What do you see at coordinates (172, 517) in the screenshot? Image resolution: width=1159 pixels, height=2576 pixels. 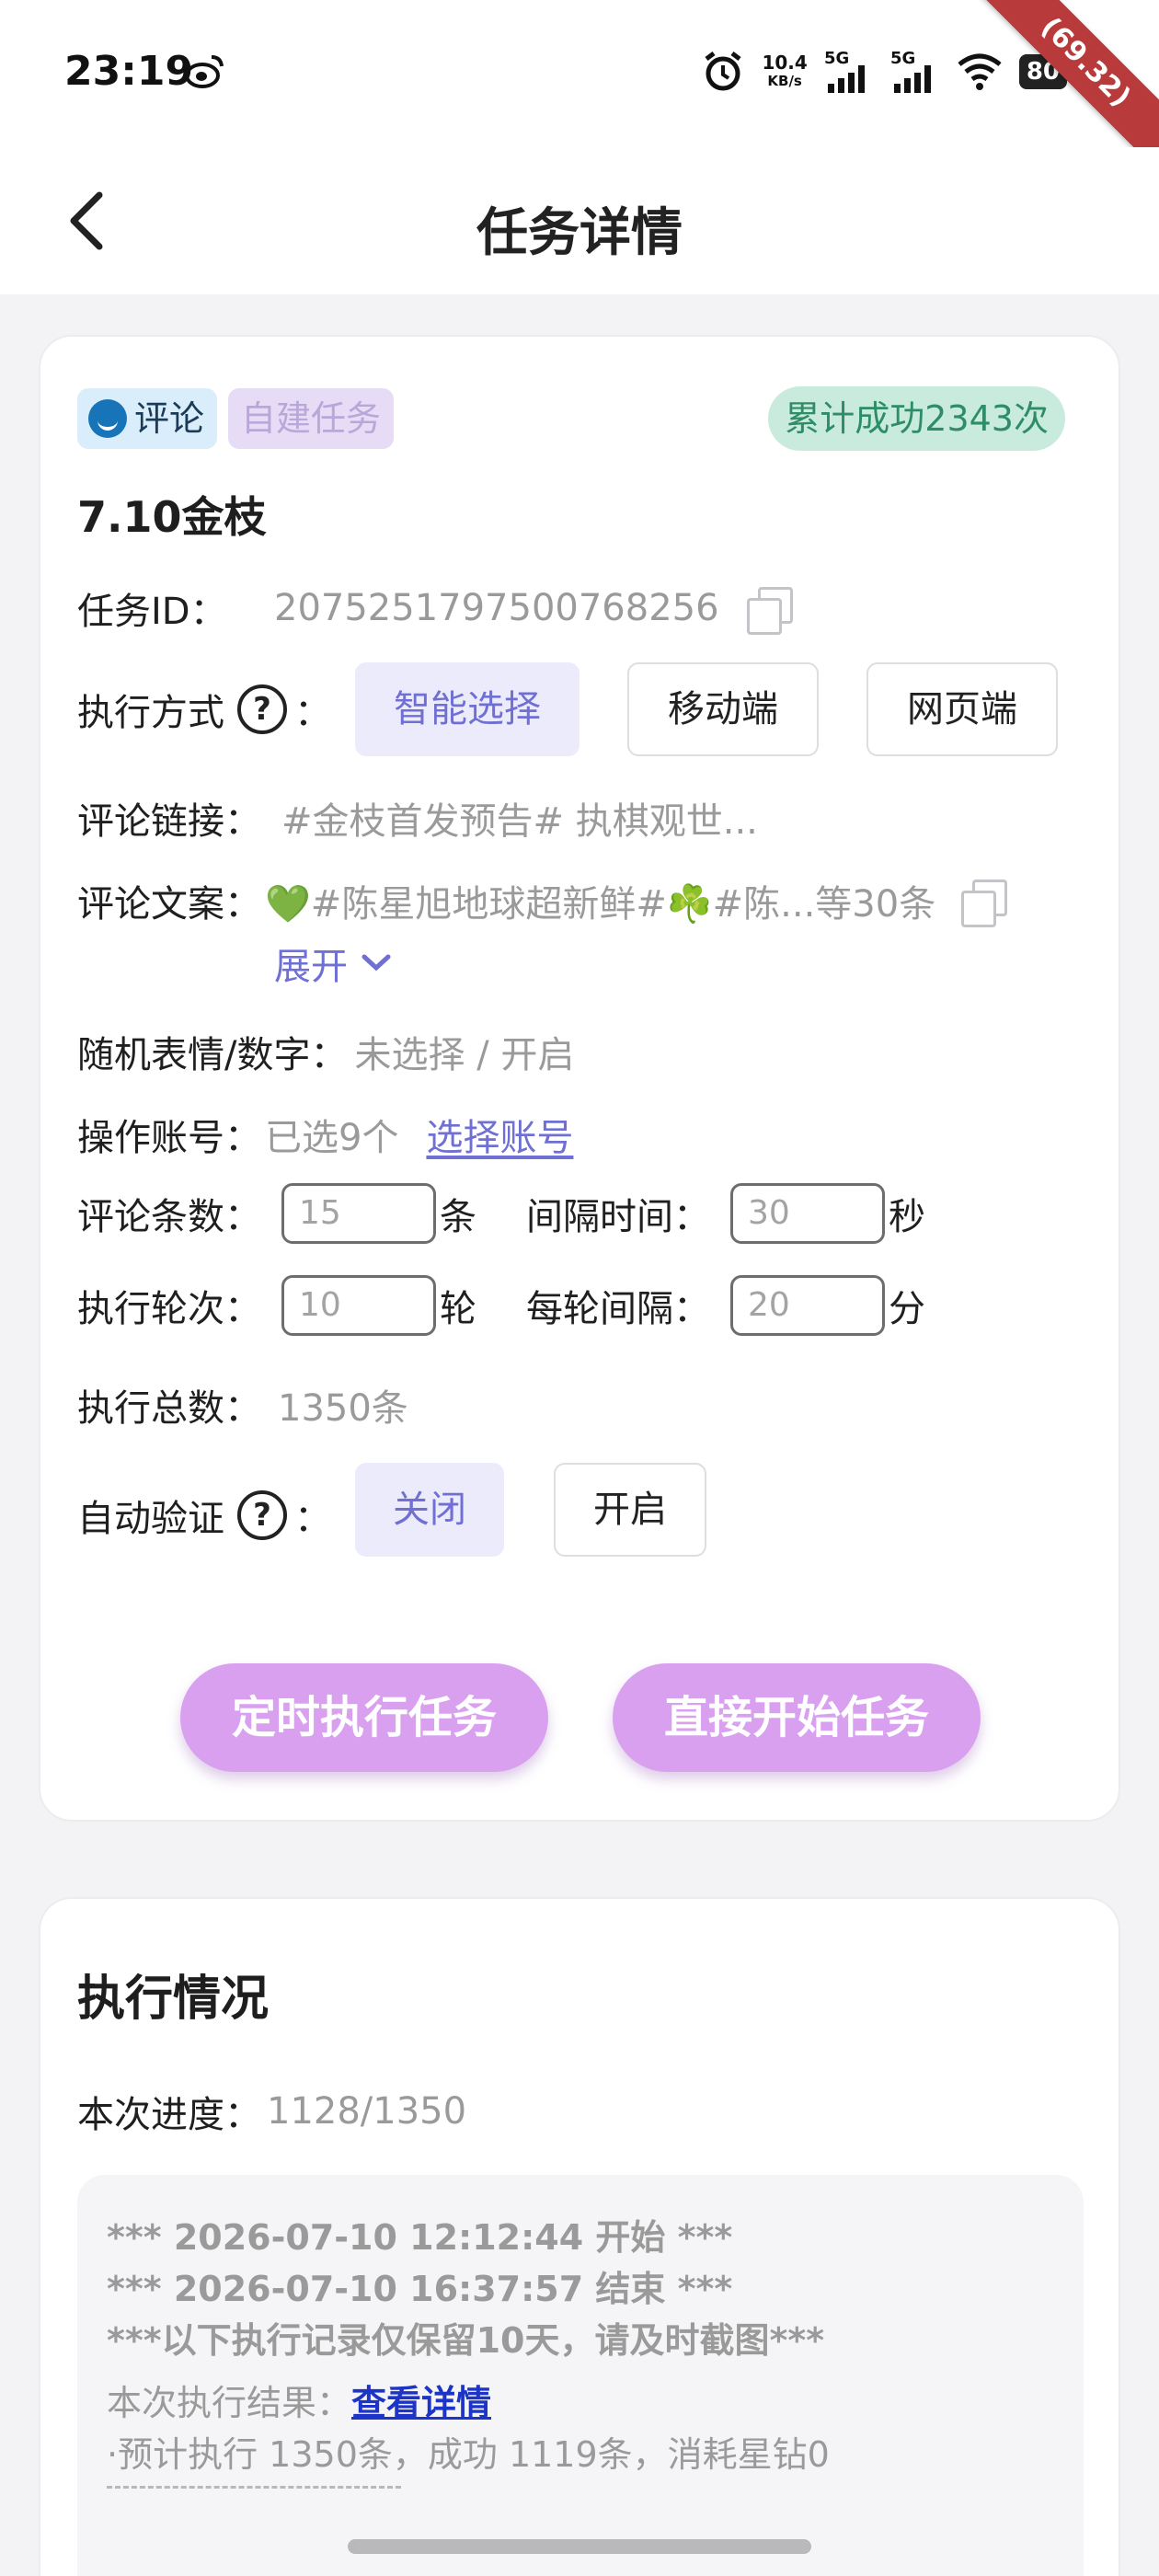 I see `task-name: 7.10金枝` at bounding box center [172, 517].